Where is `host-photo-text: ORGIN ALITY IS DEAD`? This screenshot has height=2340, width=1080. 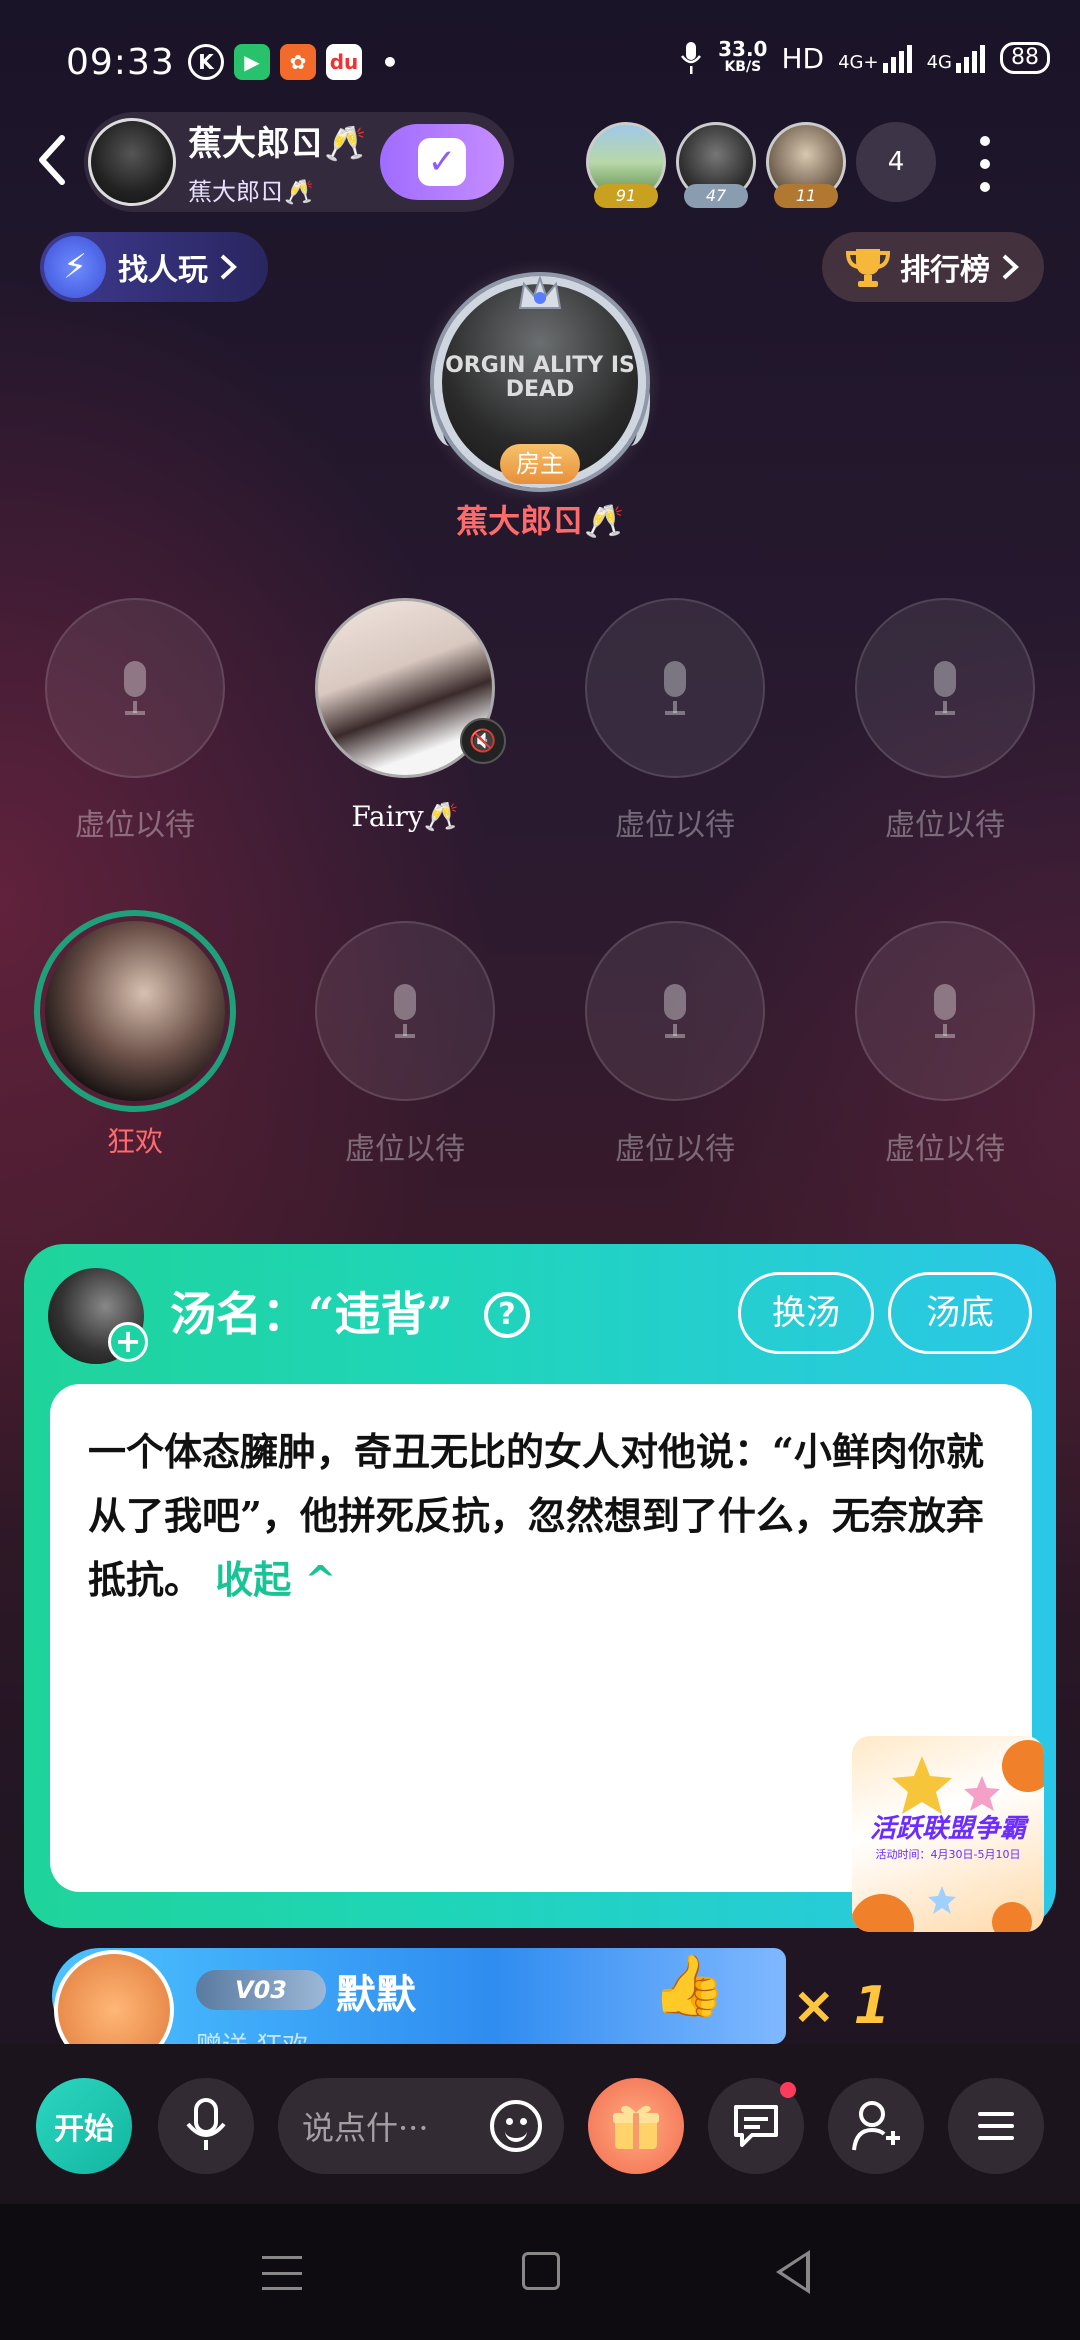 host-photo-text: ORGIN ALITY IS DEAD is located at coordinates (540, 377).